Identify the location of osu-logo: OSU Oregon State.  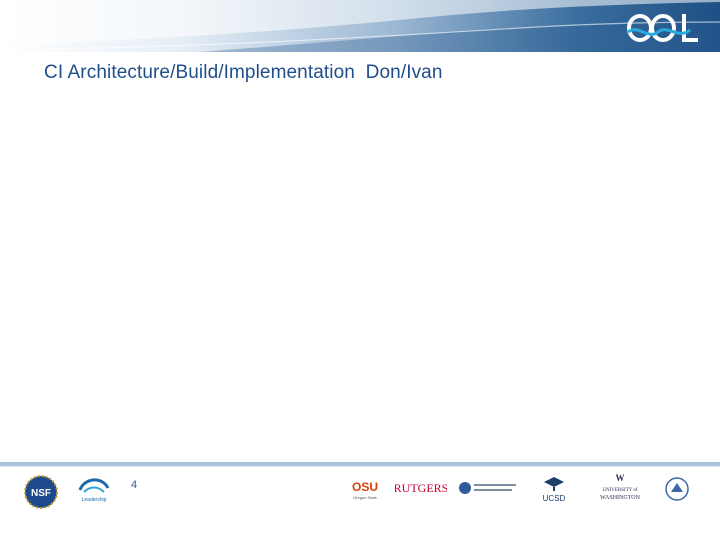
(365, 490).